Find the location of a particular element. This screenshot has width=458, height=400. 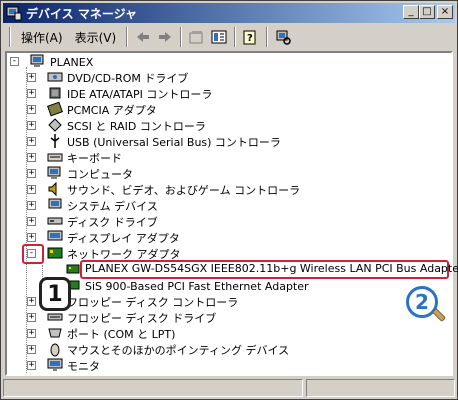

monitor-icon is located at coordinates (57, 366).